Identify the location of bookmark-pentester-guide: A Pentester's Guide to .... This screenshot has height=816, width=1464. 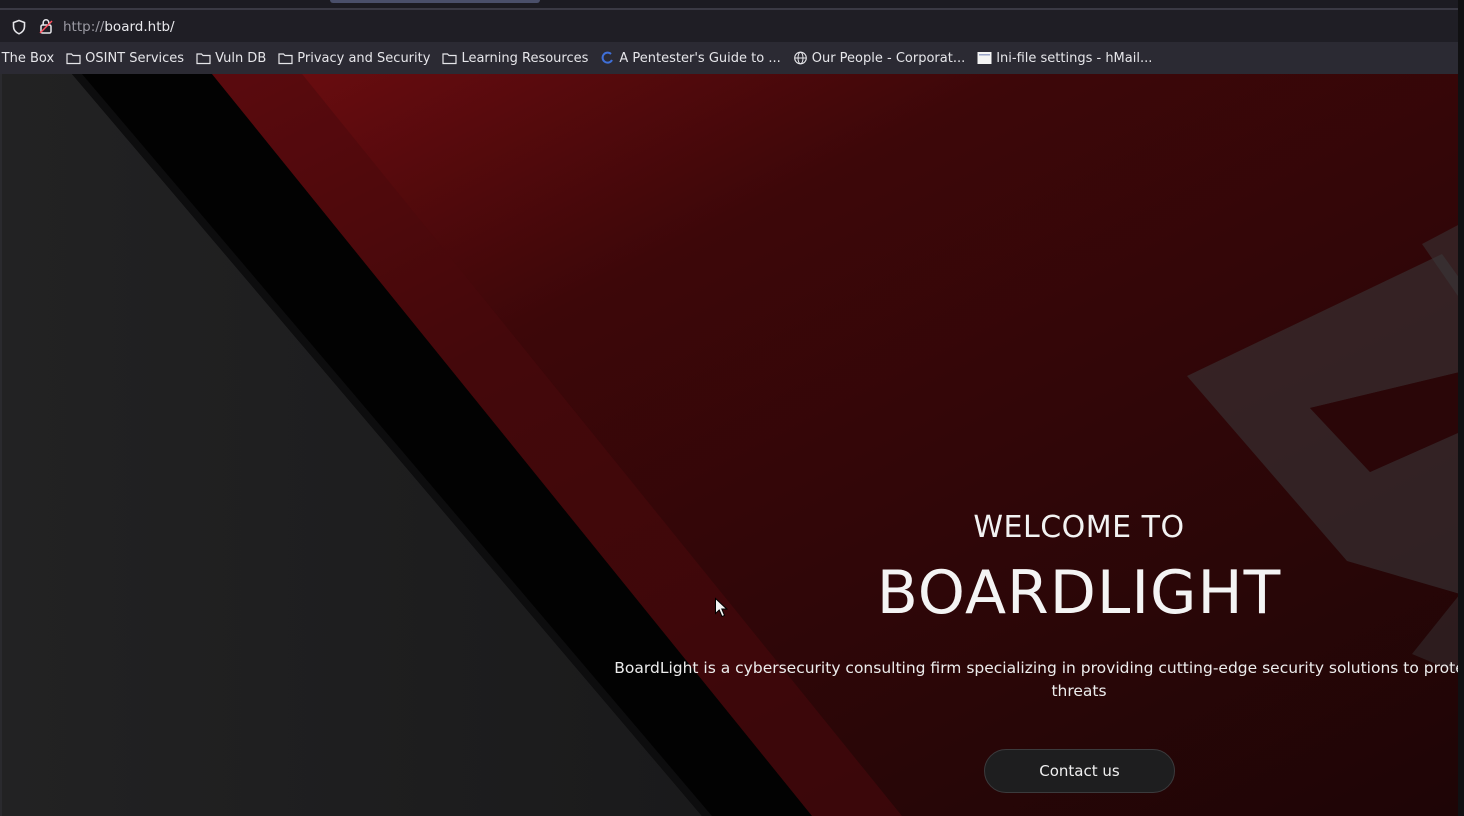
(690, 58).